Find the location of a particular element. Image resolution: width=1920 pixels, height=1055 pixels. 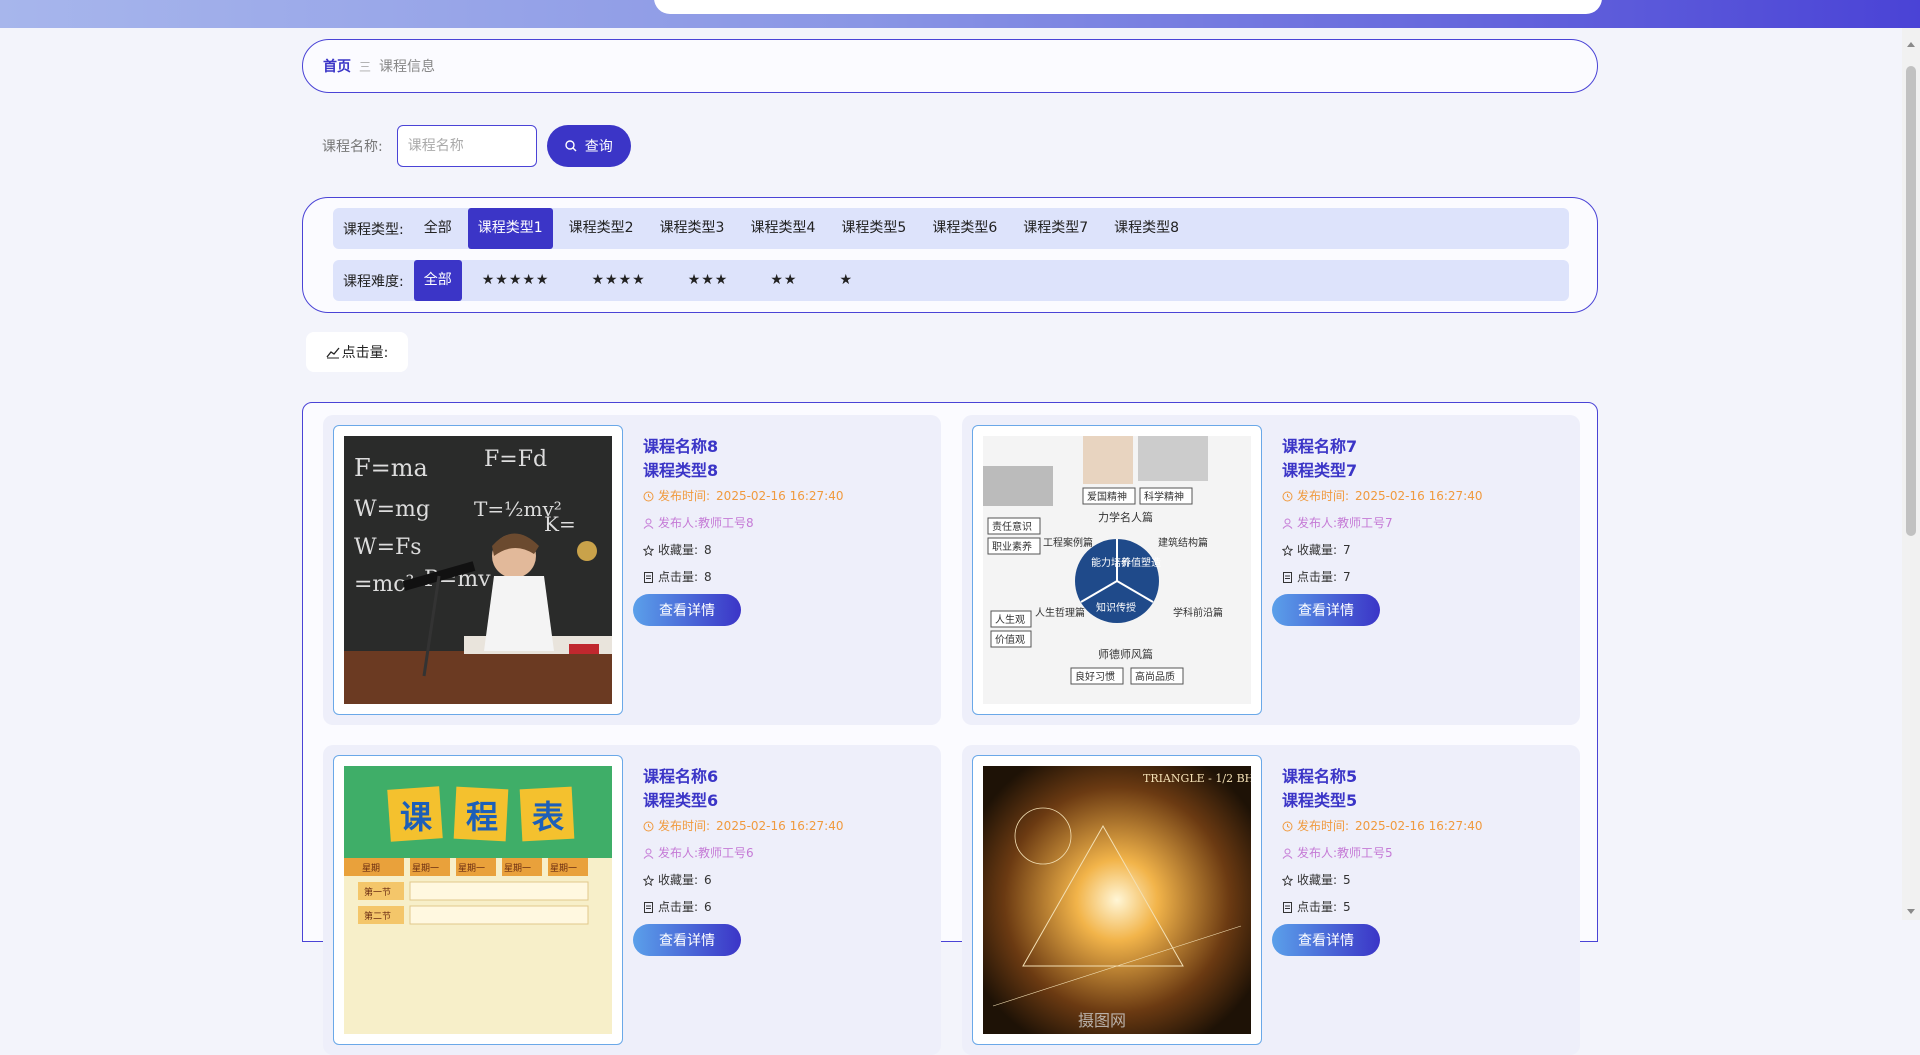

math-image-text: TRIANGLE - 1/2 BH is located at coordinates (1197, 778).